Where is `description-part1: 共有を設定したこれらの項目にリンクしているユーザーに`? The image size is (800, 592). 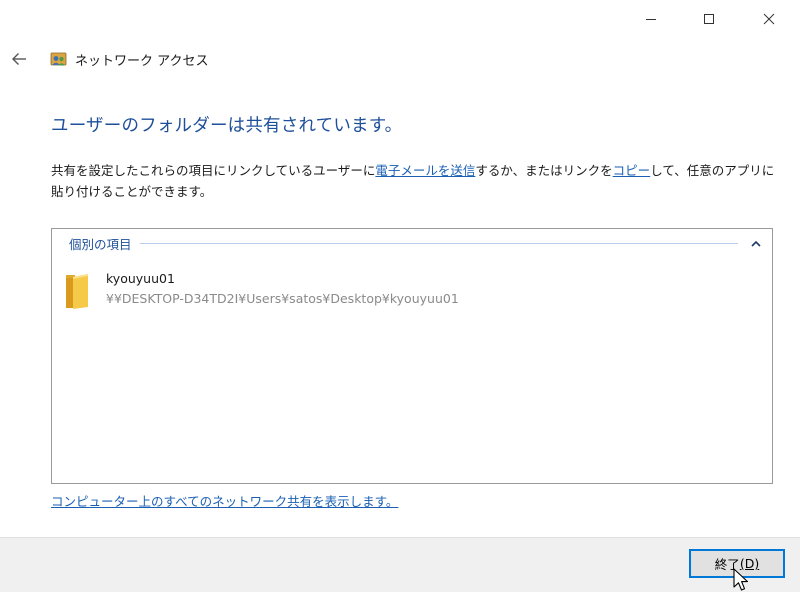
description-part1: 共有を設定したこれらの項目にリンクしているユーザーに is located at coordinates (213, 170).